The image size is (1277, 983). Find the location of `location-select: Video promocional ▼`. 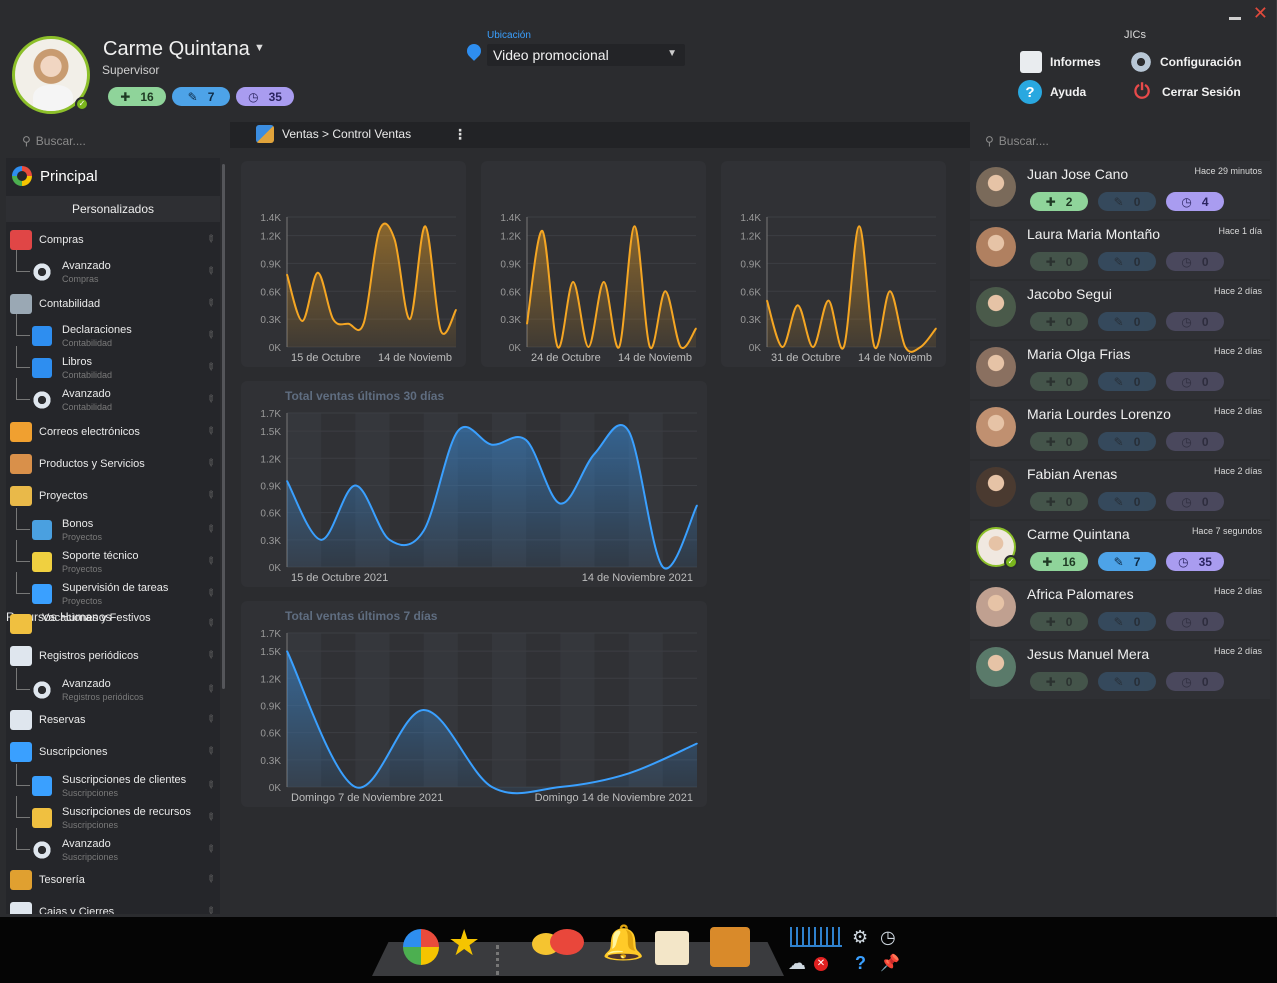

location-select: Video promocional ▼ is located at coordinates (586, 55).